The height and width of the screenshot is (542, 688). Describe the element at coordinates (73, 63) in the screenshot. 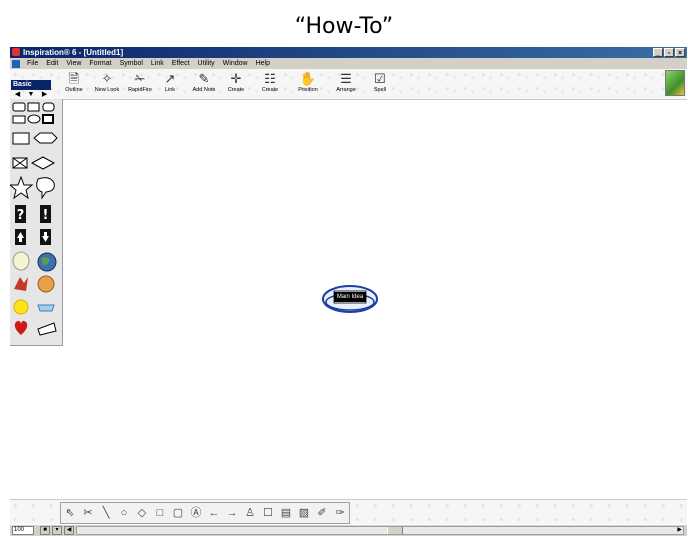

I see `menu-view: View` at that location.